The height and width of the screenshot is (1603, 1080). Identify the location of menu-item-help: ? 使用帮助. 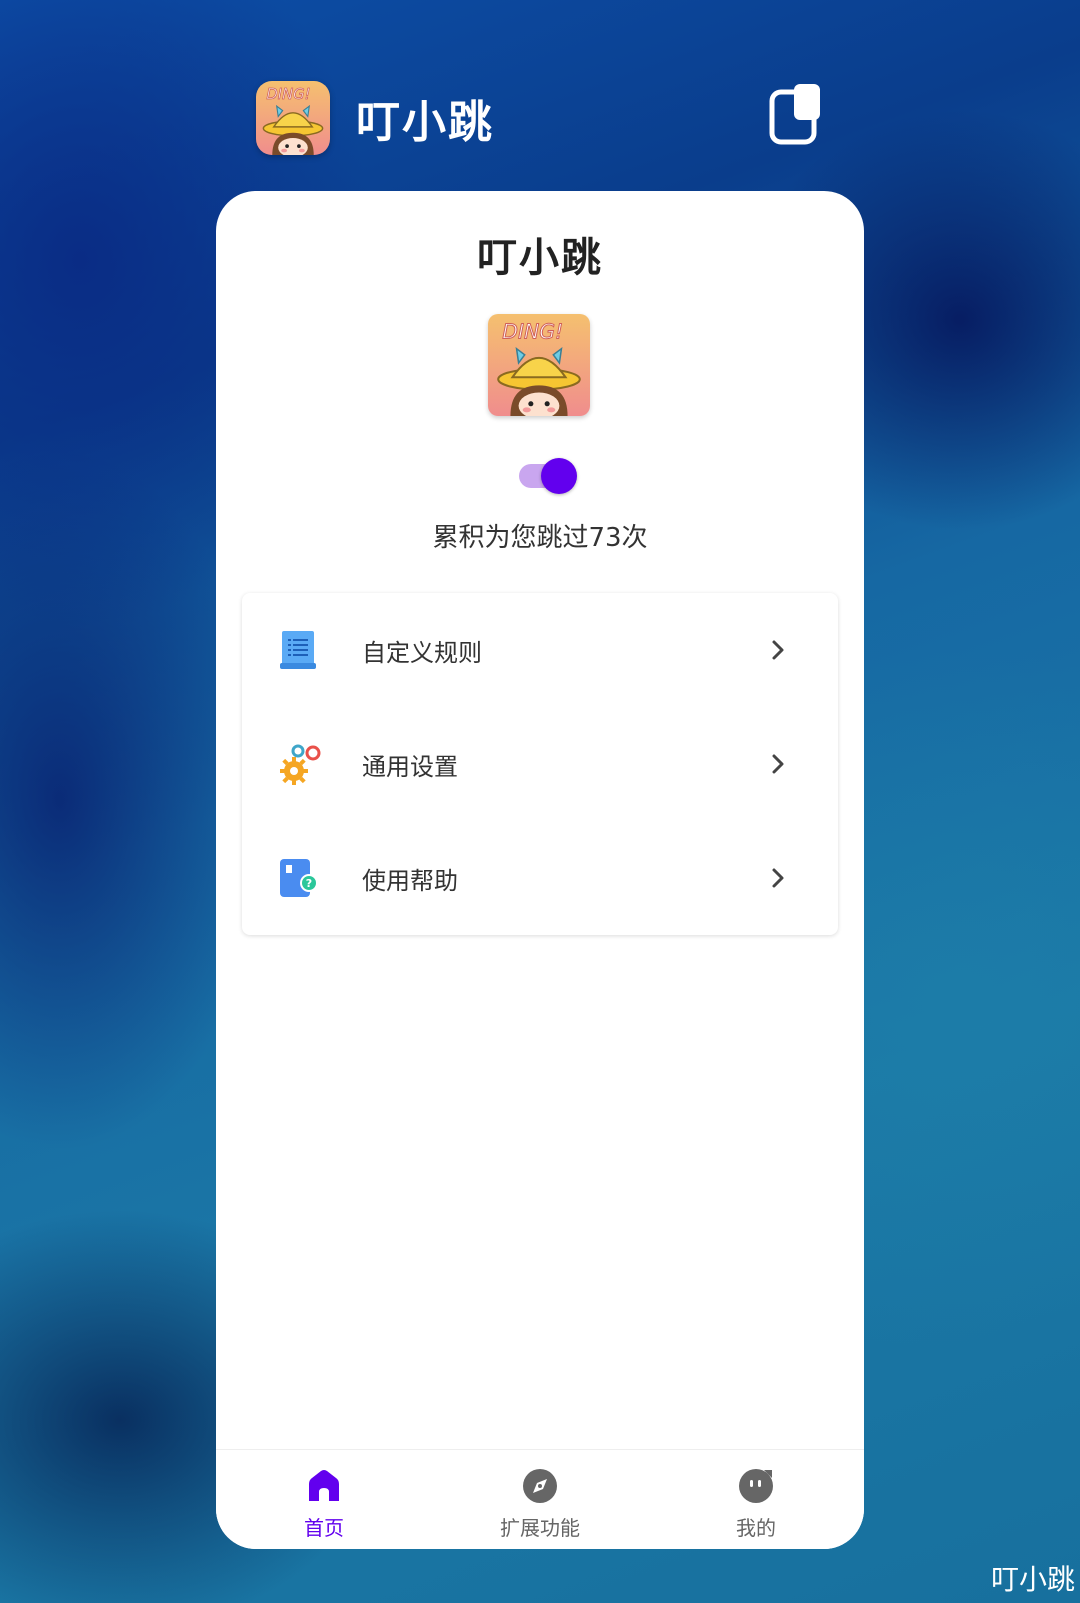
(540, 878).